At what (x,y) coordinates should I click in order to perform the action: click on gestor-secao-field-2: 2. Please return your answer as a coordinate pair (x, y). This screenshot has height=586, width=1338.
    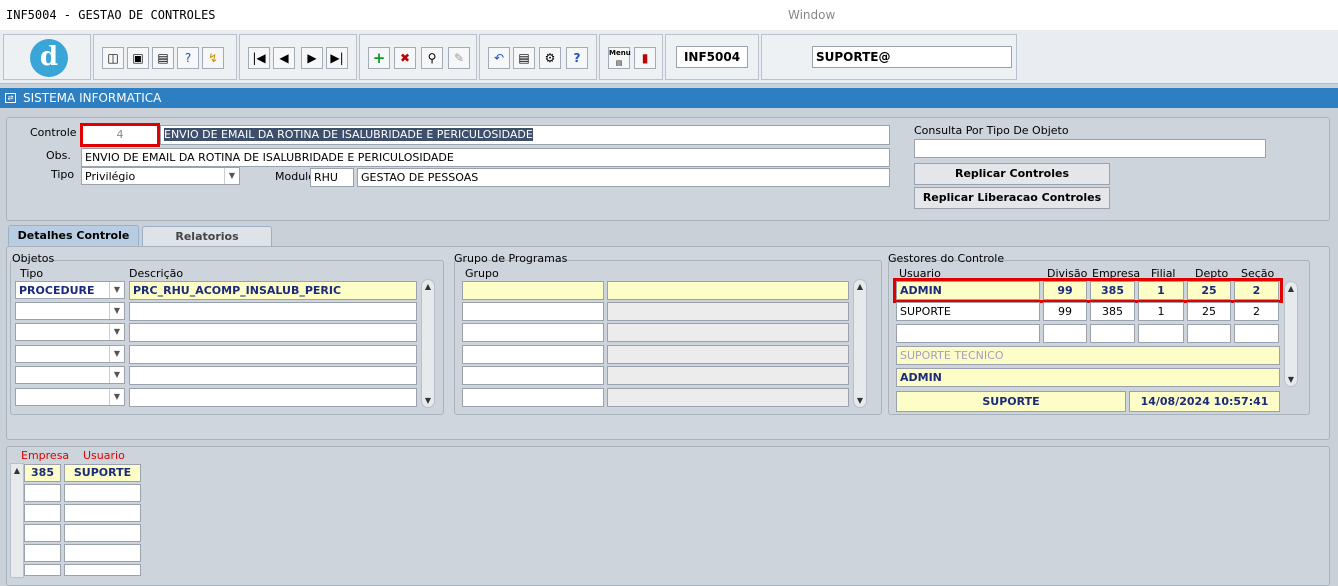
    Looking at the image, I should click on (1256, 311).